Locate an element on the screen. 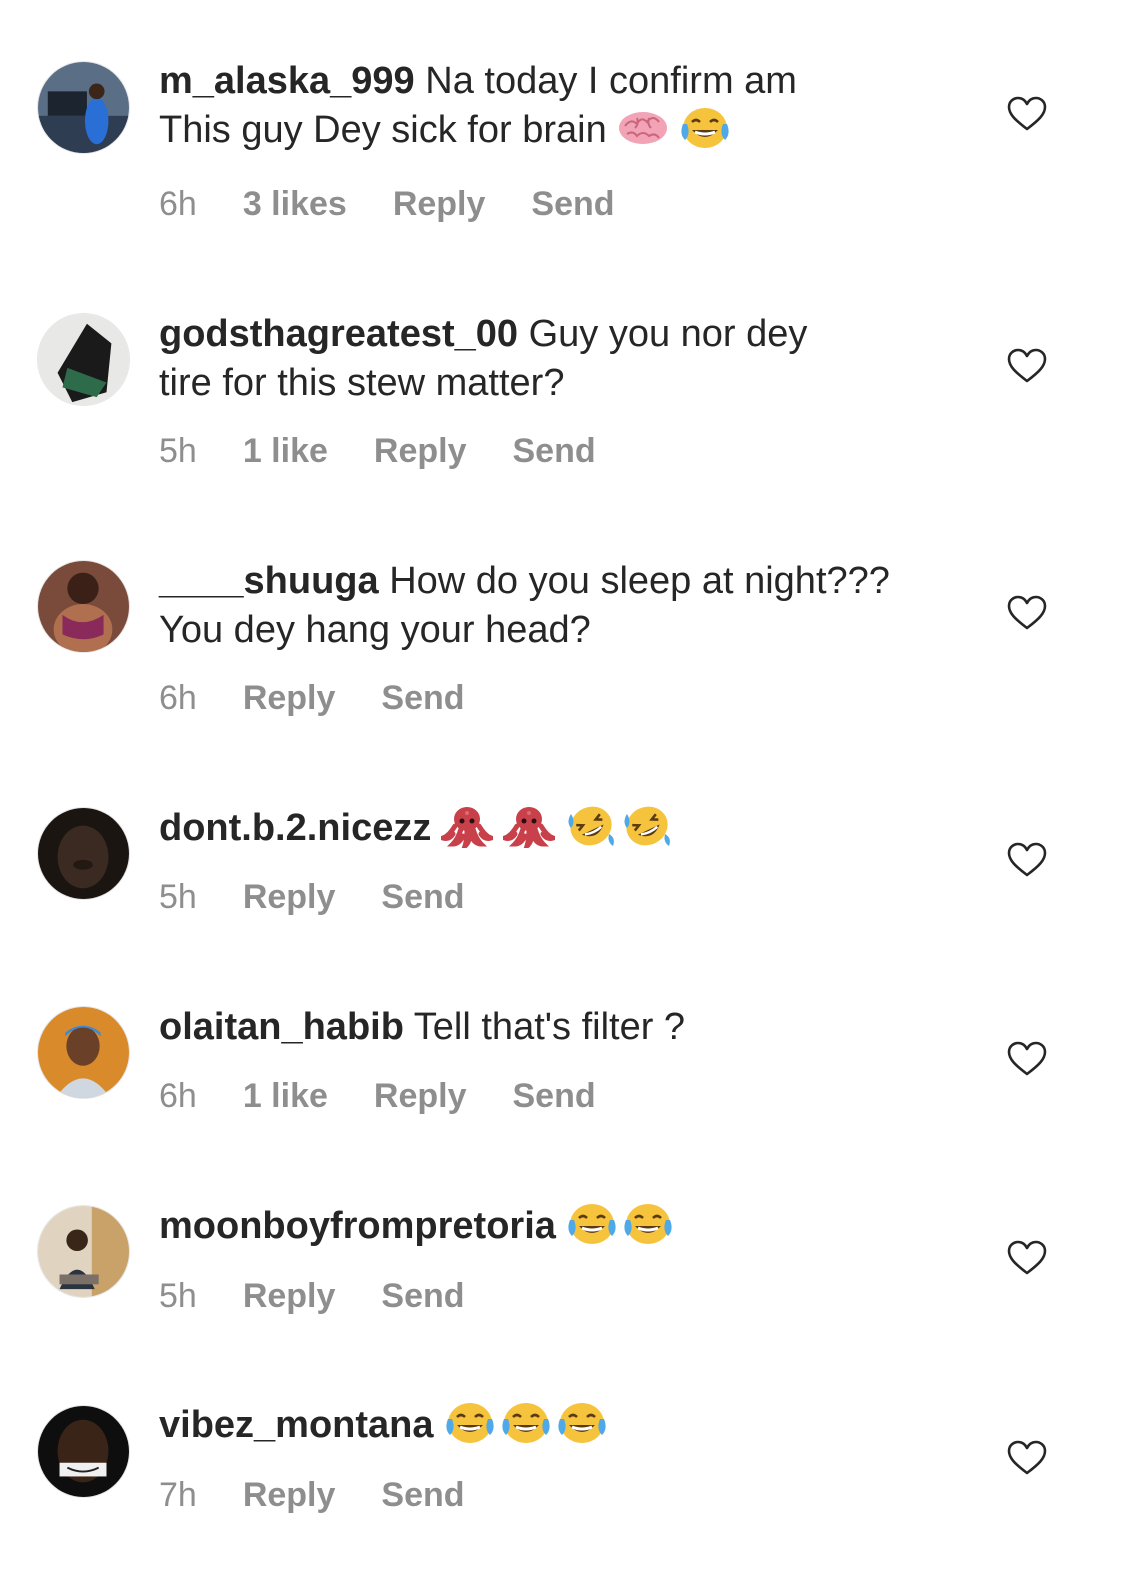  comment-time: 7h is located at coordinates (178, 1495).